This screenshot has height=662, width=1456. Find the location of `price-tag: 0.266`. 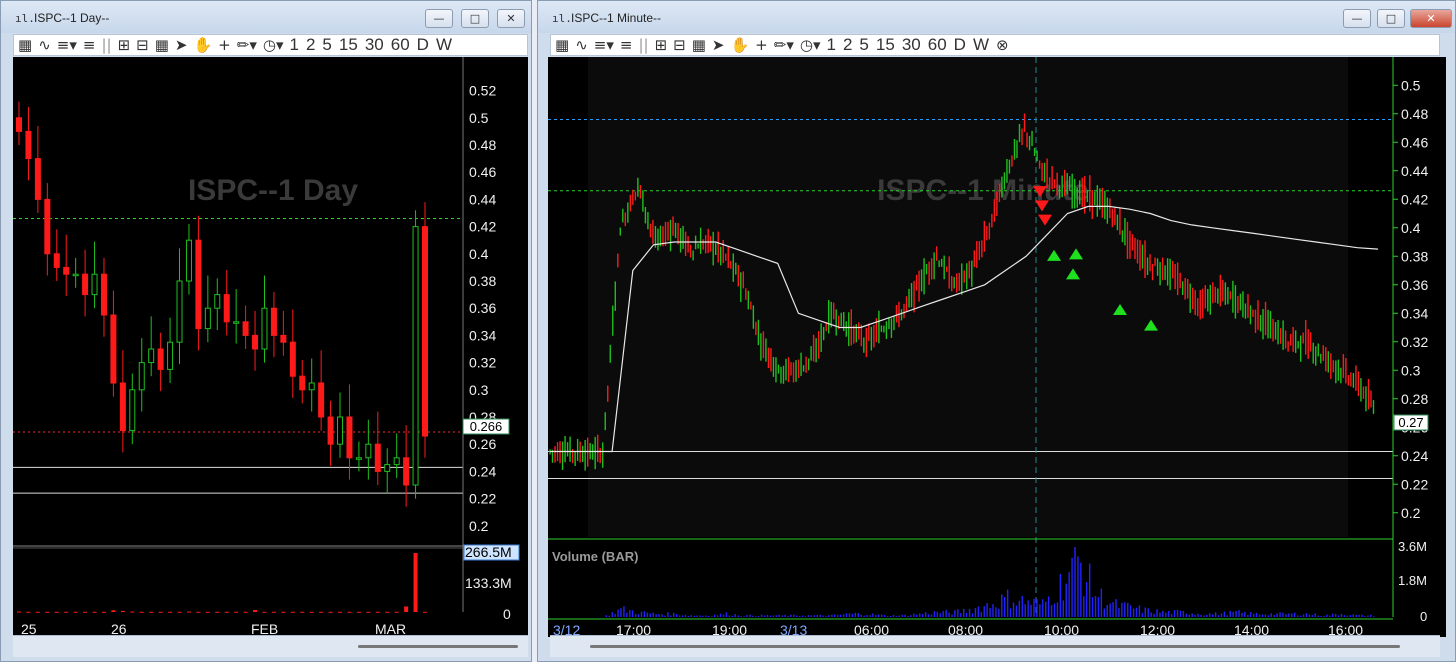

price-tag: 0.266 is located at coordinates (486, 426).